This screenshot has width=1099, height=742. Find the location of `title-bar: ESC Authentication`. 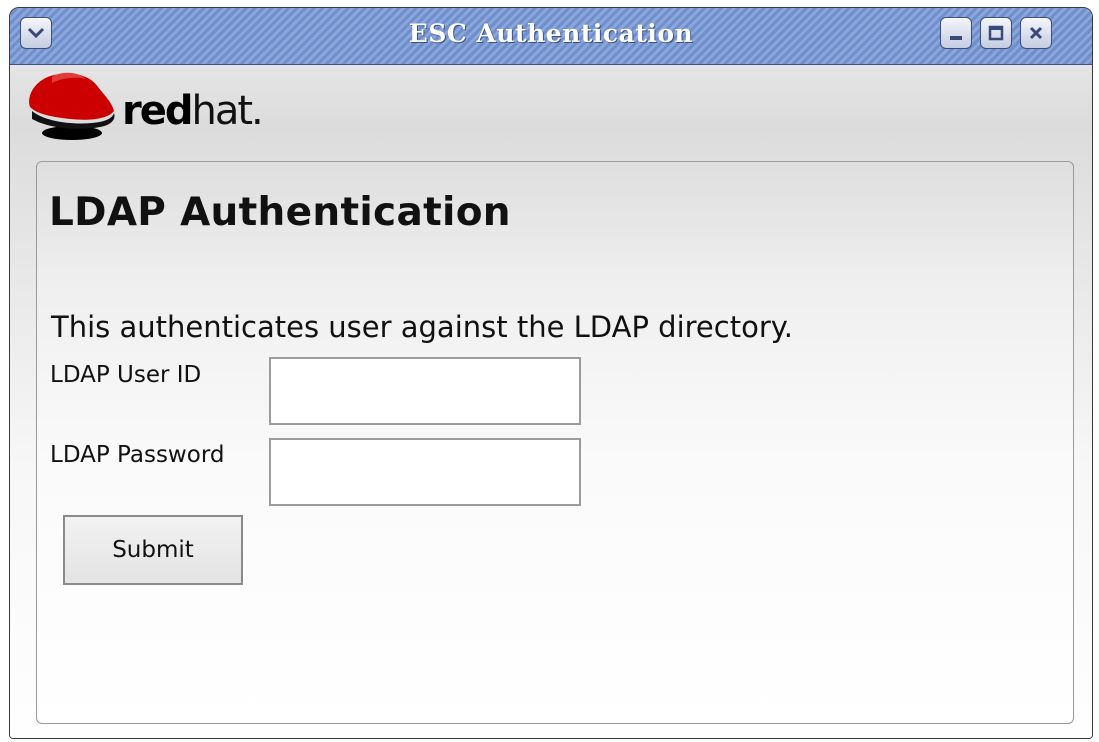

title-bar: ESC Authentication is located at coordinates (551, 36).